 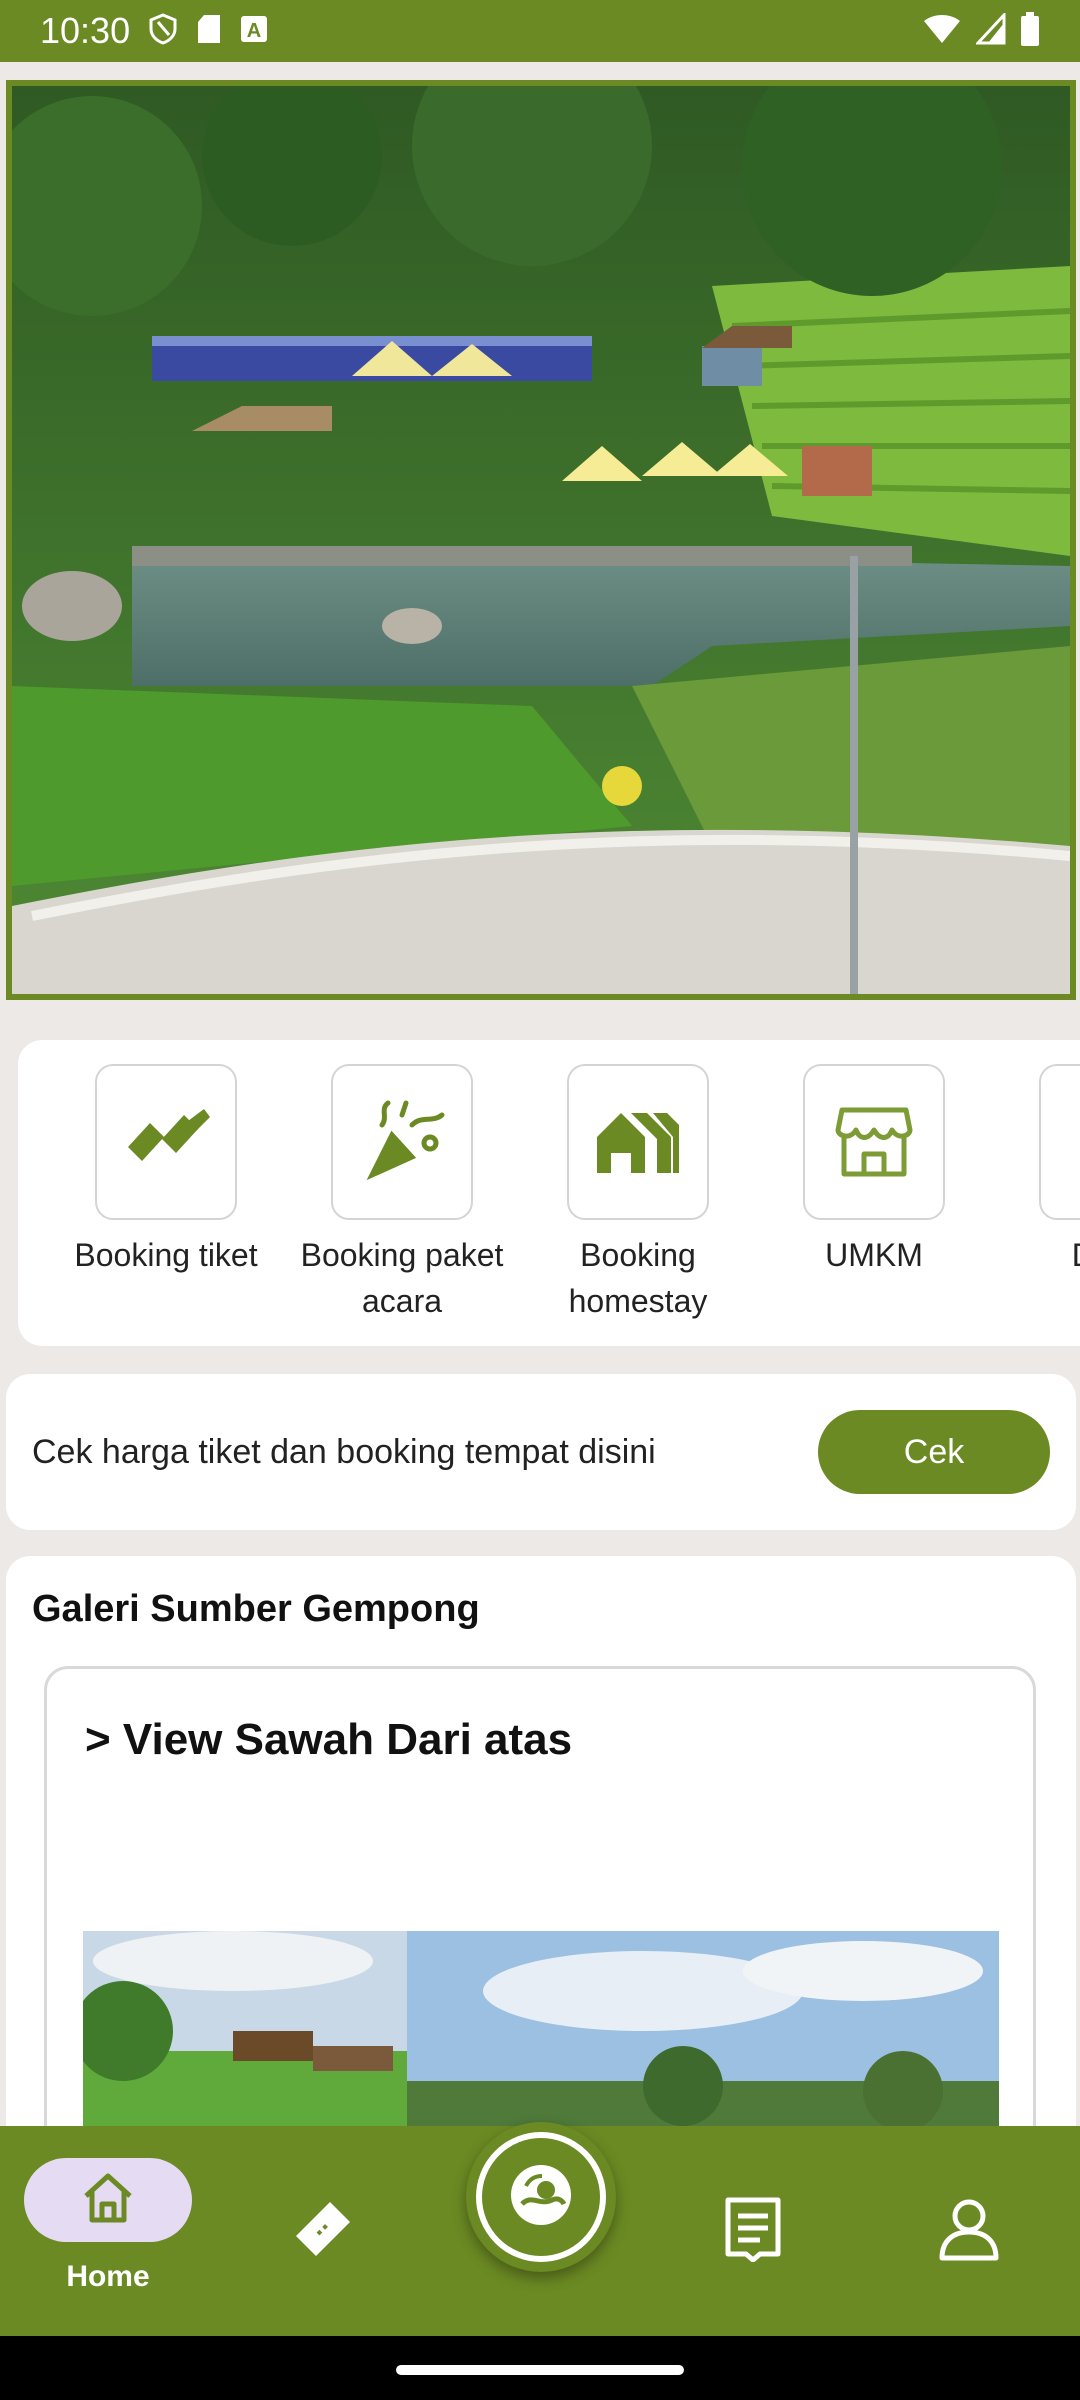 I want to click on party-icon, so click(x=402, y=1142).